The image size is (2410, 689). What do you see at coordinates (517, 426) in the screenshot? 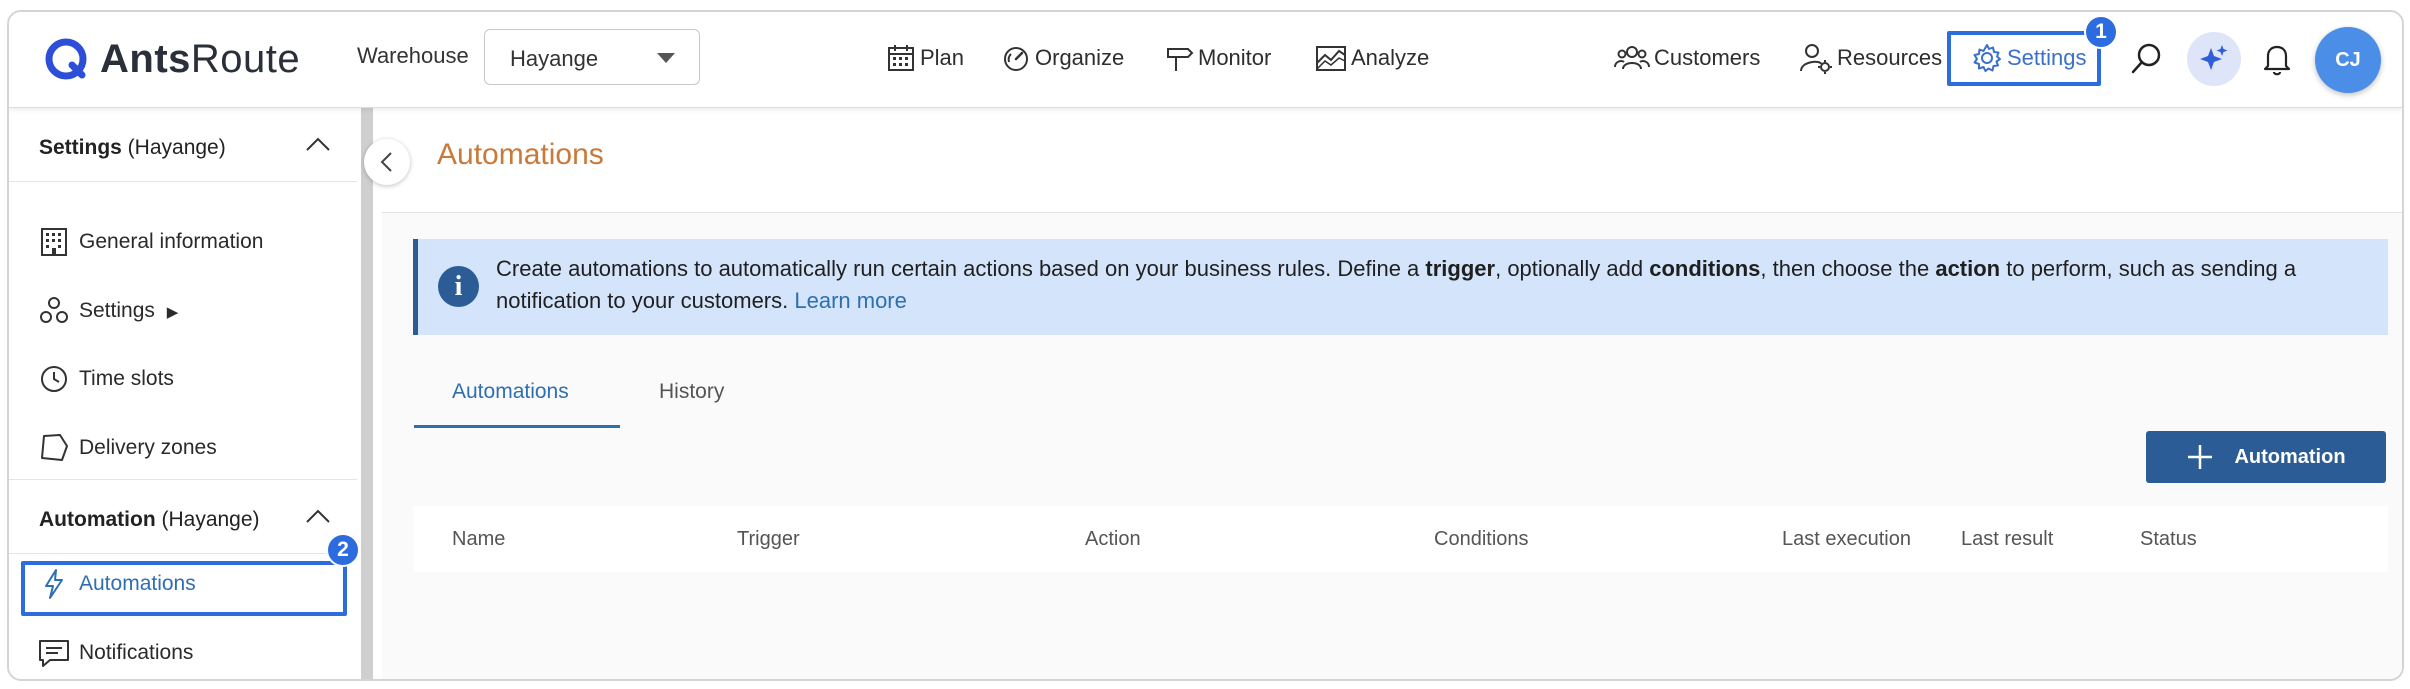
I see `active-tab-indicator` at bounding box center [517, 426].